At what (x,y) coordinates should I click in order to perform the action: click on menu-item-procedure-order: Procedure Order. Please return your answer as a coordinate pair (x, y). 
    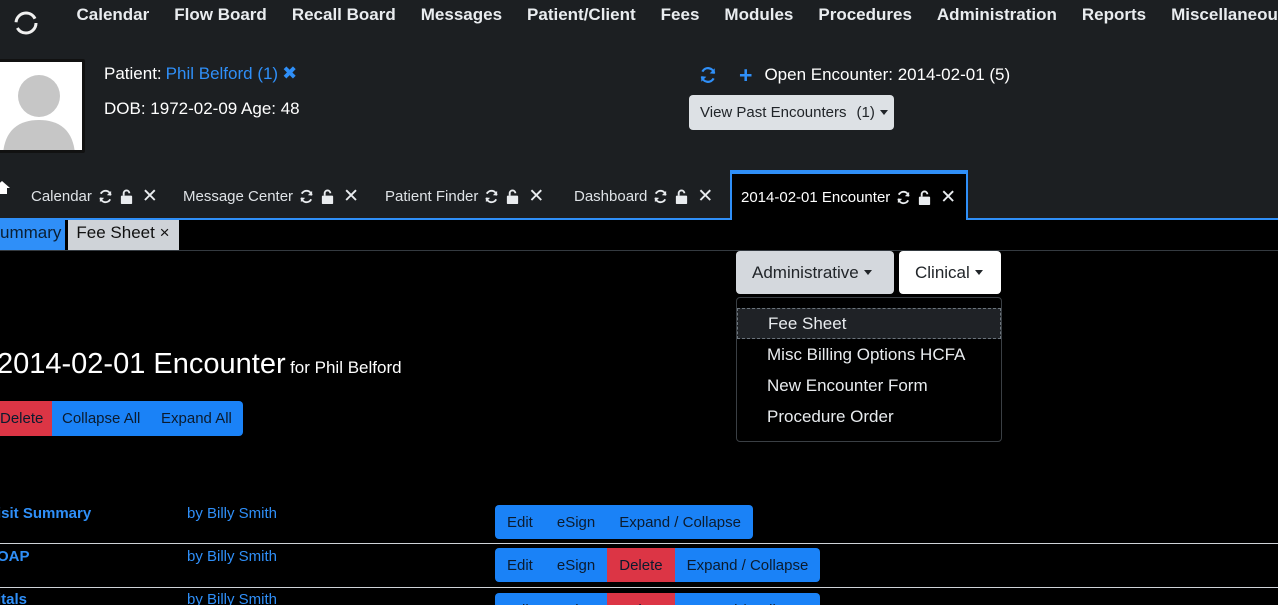
    Looking at the image, I should click on (869, 416).